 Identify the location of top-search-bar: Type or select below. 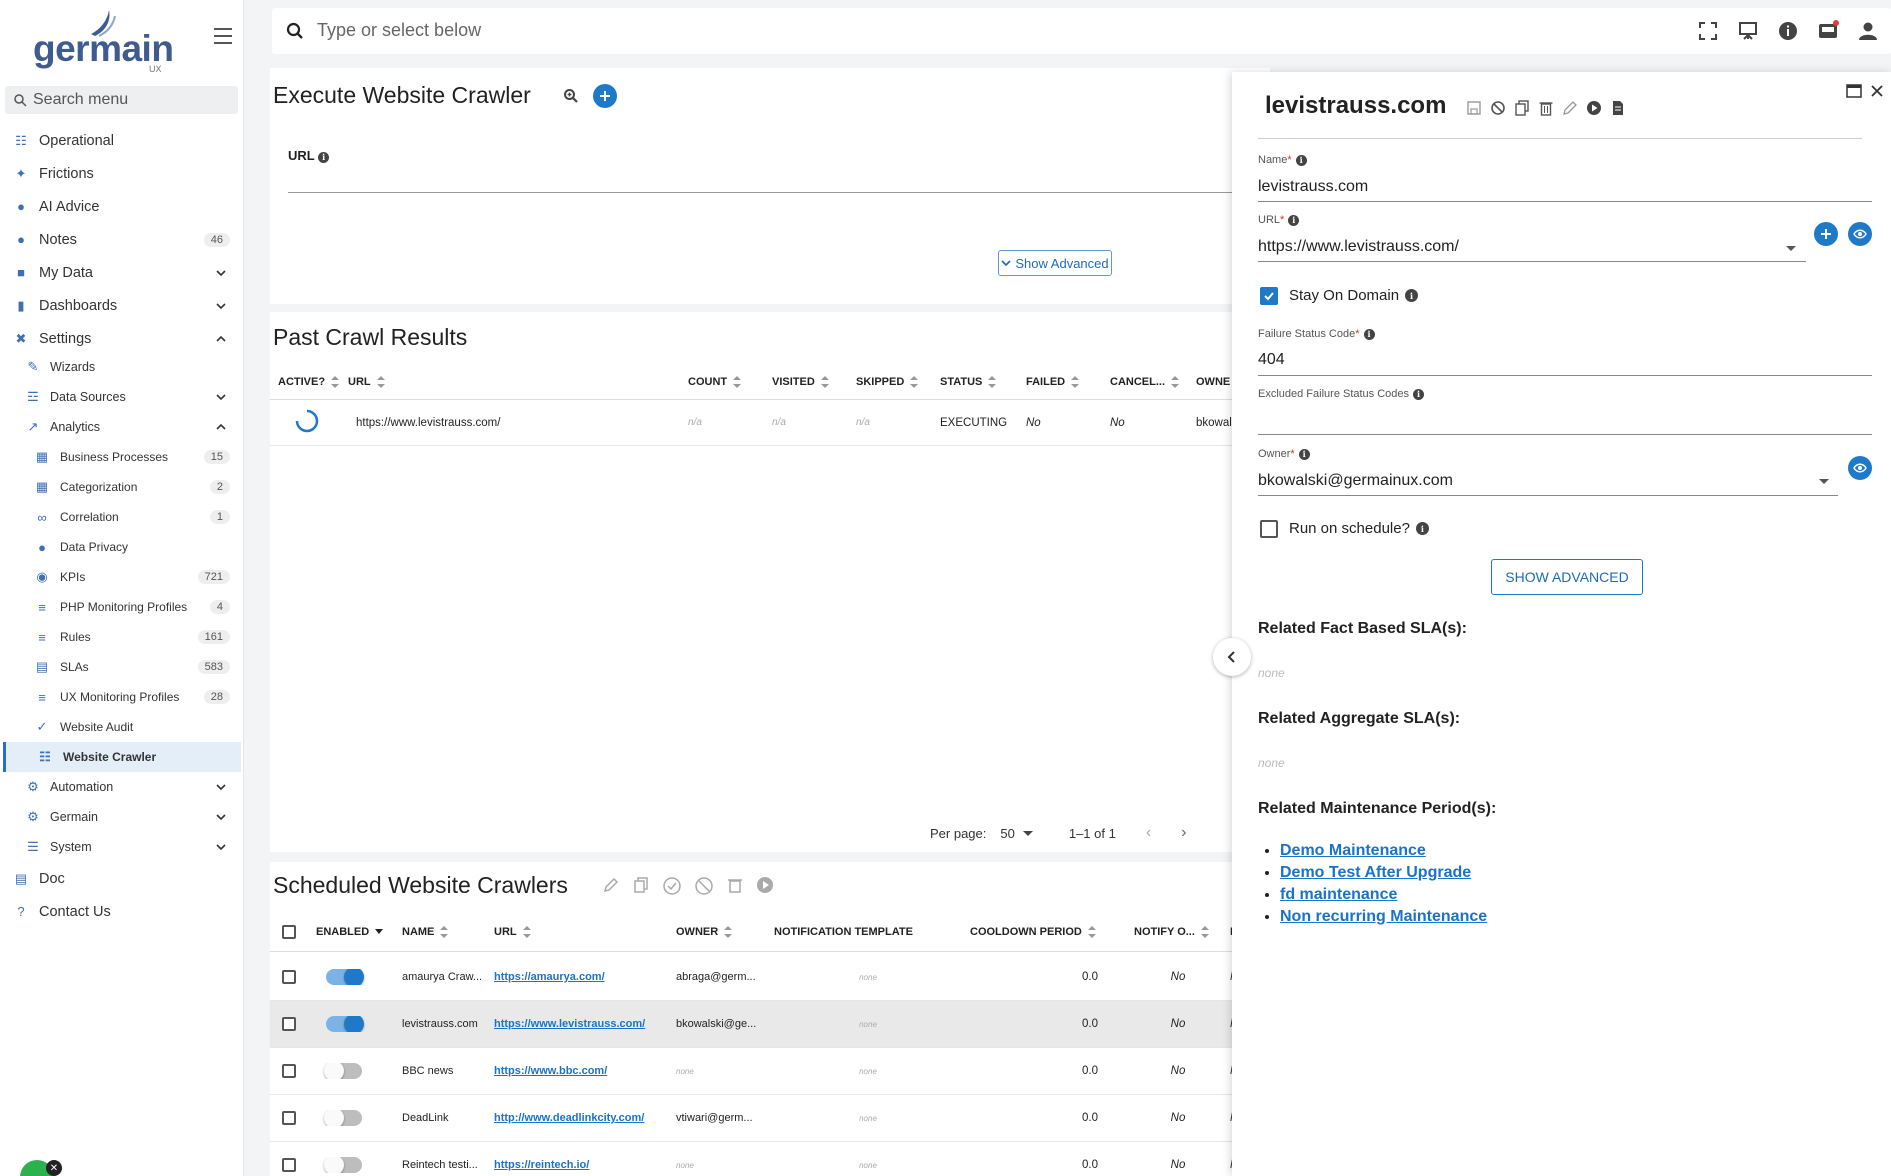
(1081, 31).